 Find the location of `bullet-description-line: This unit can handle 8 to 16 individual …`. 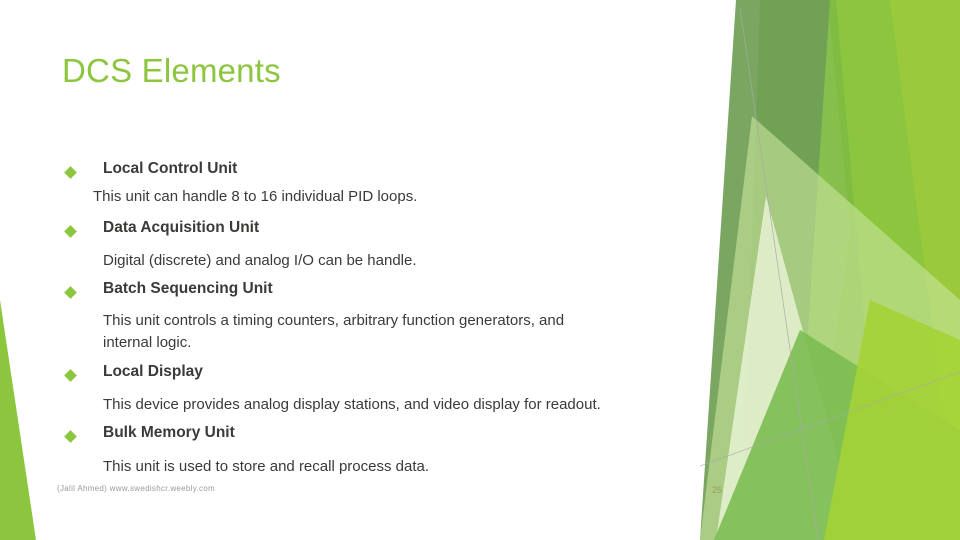

bullet-description-line: This unit can handle 8 to 16 individual … is located at coordinates (255, 196).